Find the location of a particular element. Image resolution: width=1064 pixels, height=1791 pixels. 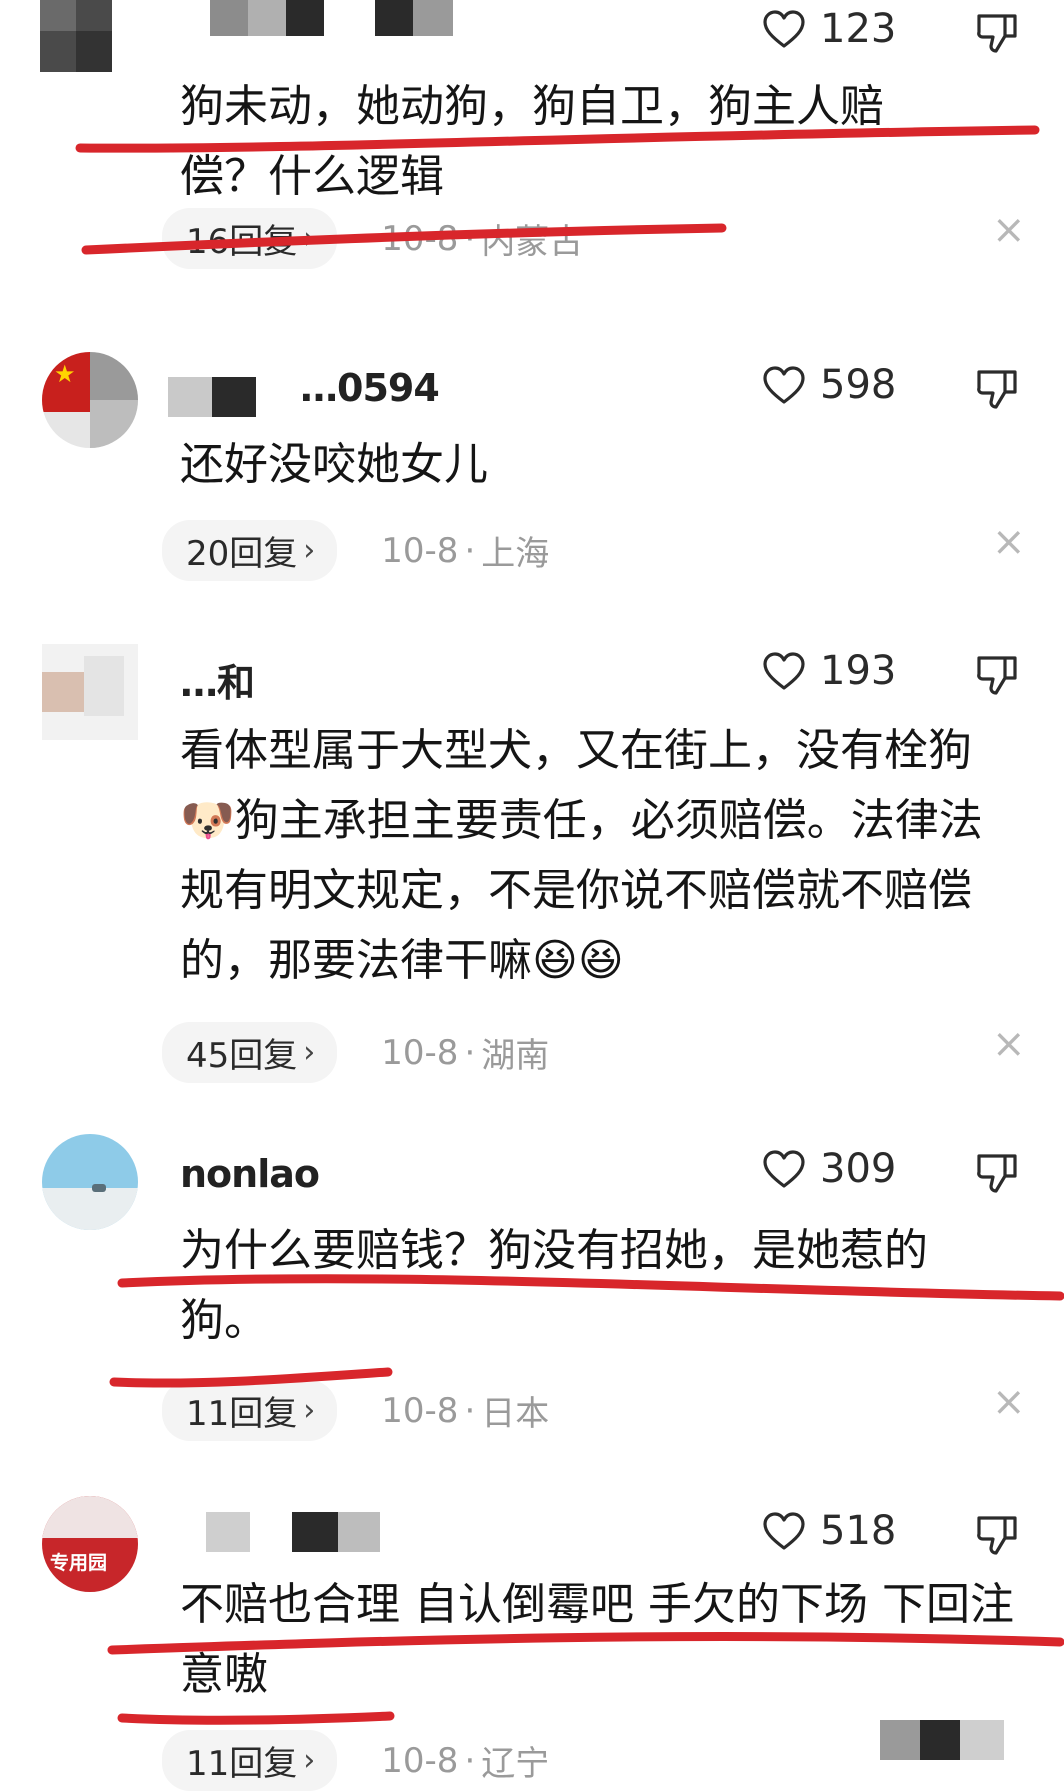

comment-location: 日本 is located at coordinates (515, 1414).